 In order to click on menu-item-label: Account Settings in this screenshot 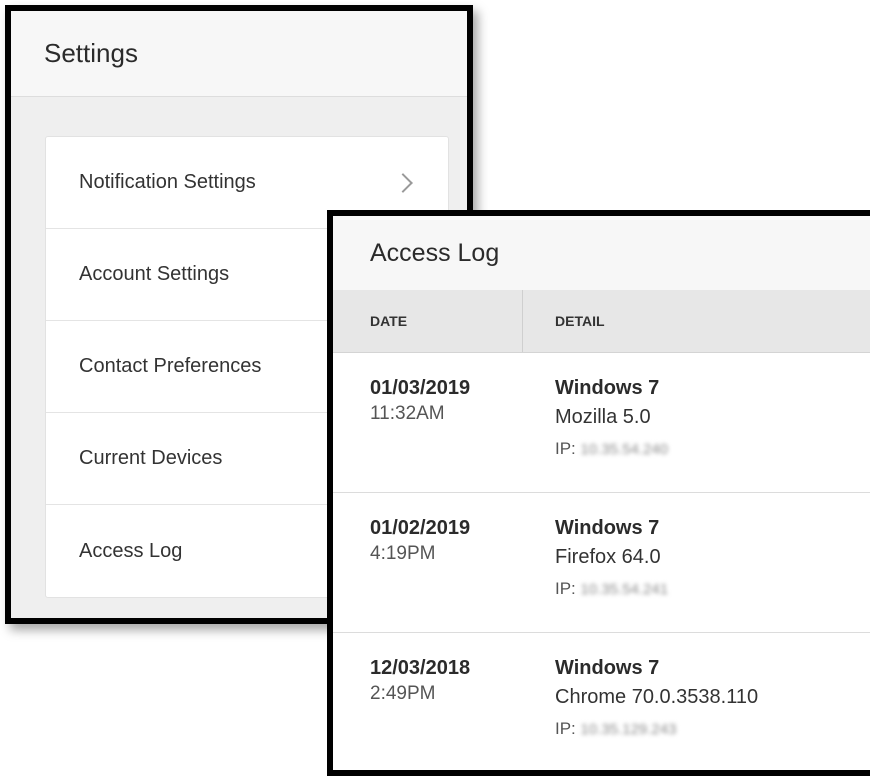, I will do `click(154, 274)`.